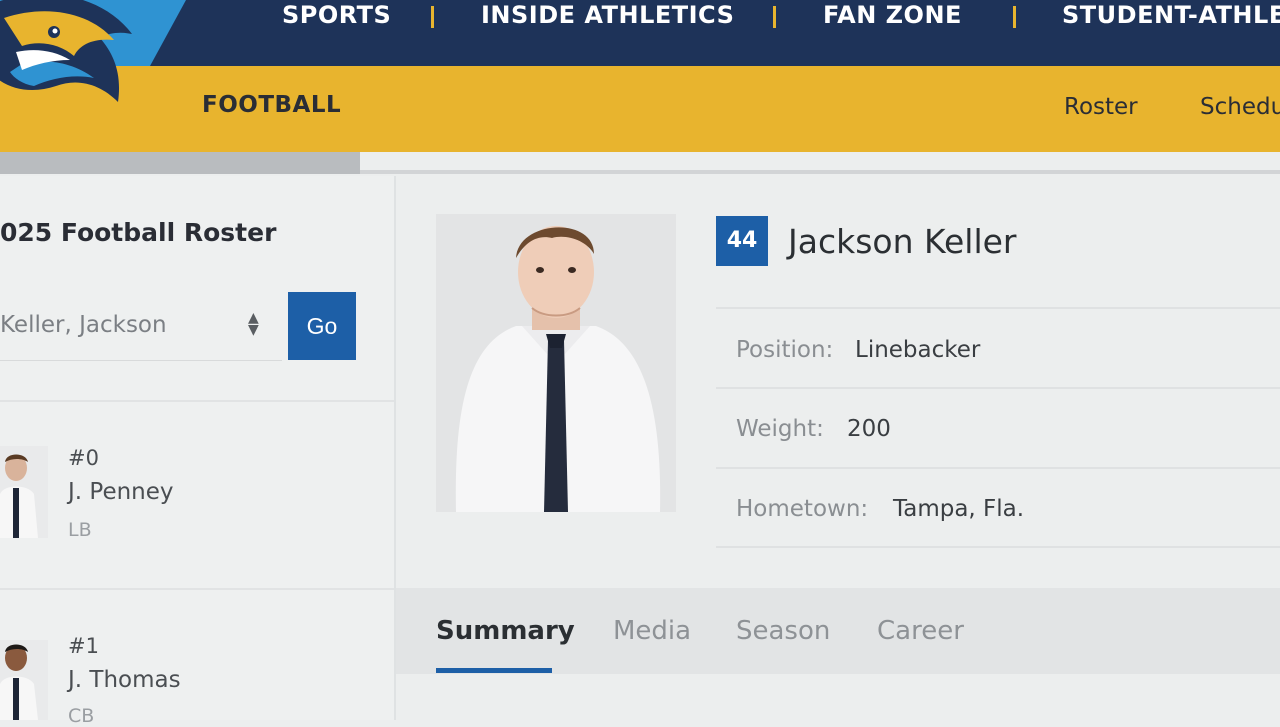  What do you see at coordinates (83, 325) in the screenshot?
I see `player-select-value: Keller, Jackson` at bounding box center [83, 325].